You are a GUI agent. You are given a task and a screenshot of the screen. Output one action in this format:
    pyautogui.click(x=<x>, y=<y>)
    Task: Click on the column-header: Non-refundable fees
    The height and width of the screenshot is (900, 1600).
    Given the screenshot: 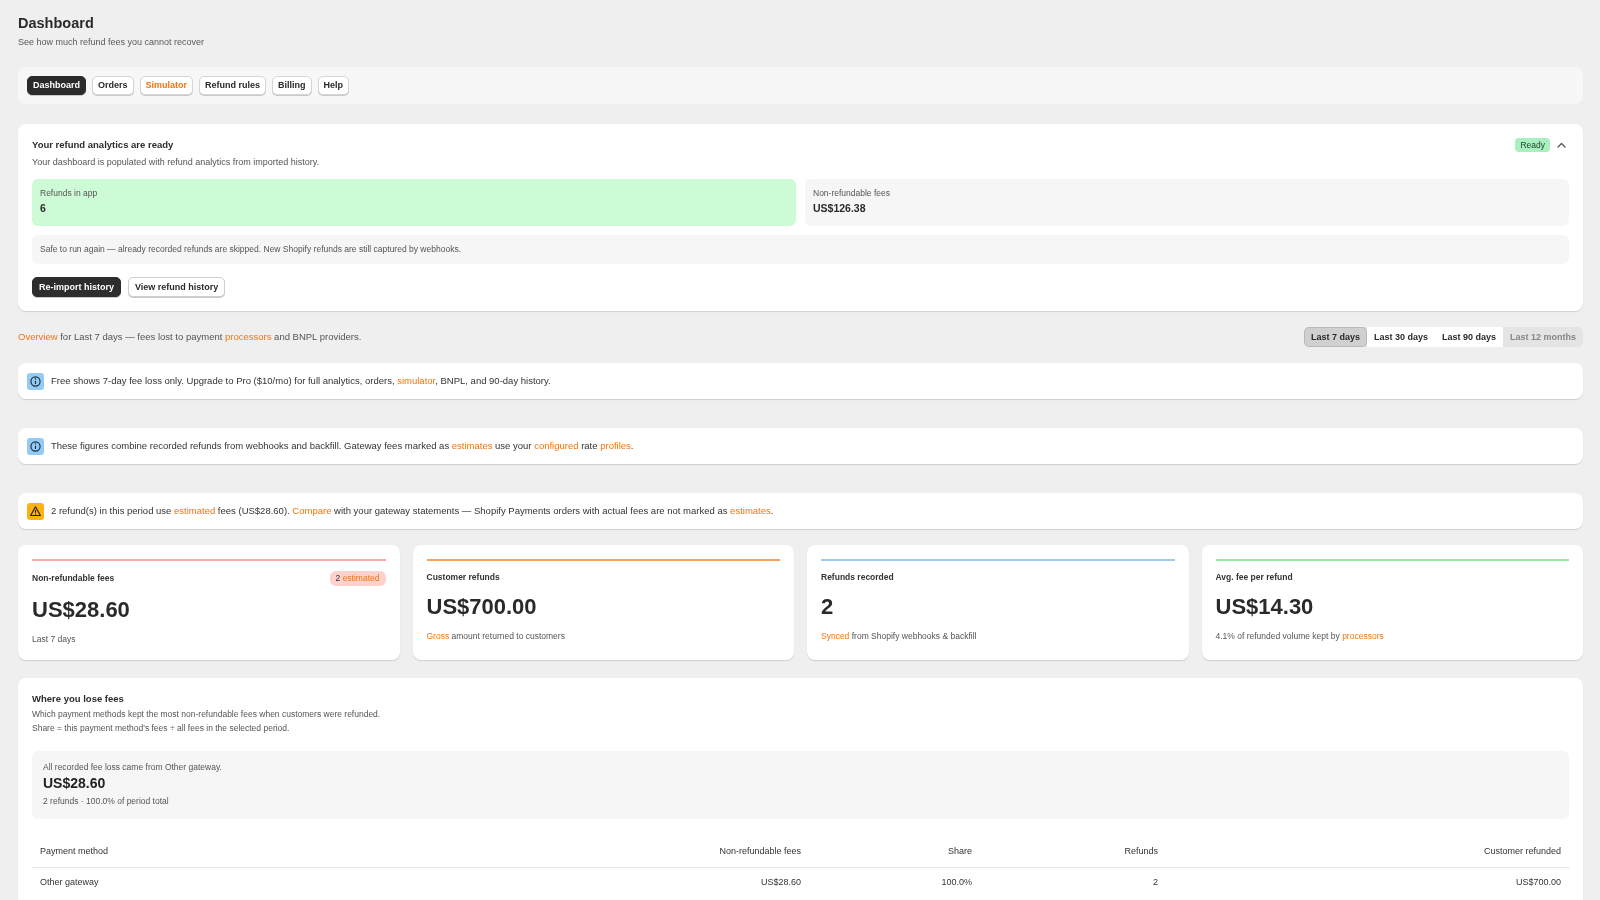 What is the action you would take?
    pyautogui.click(x=650, y=851)
    